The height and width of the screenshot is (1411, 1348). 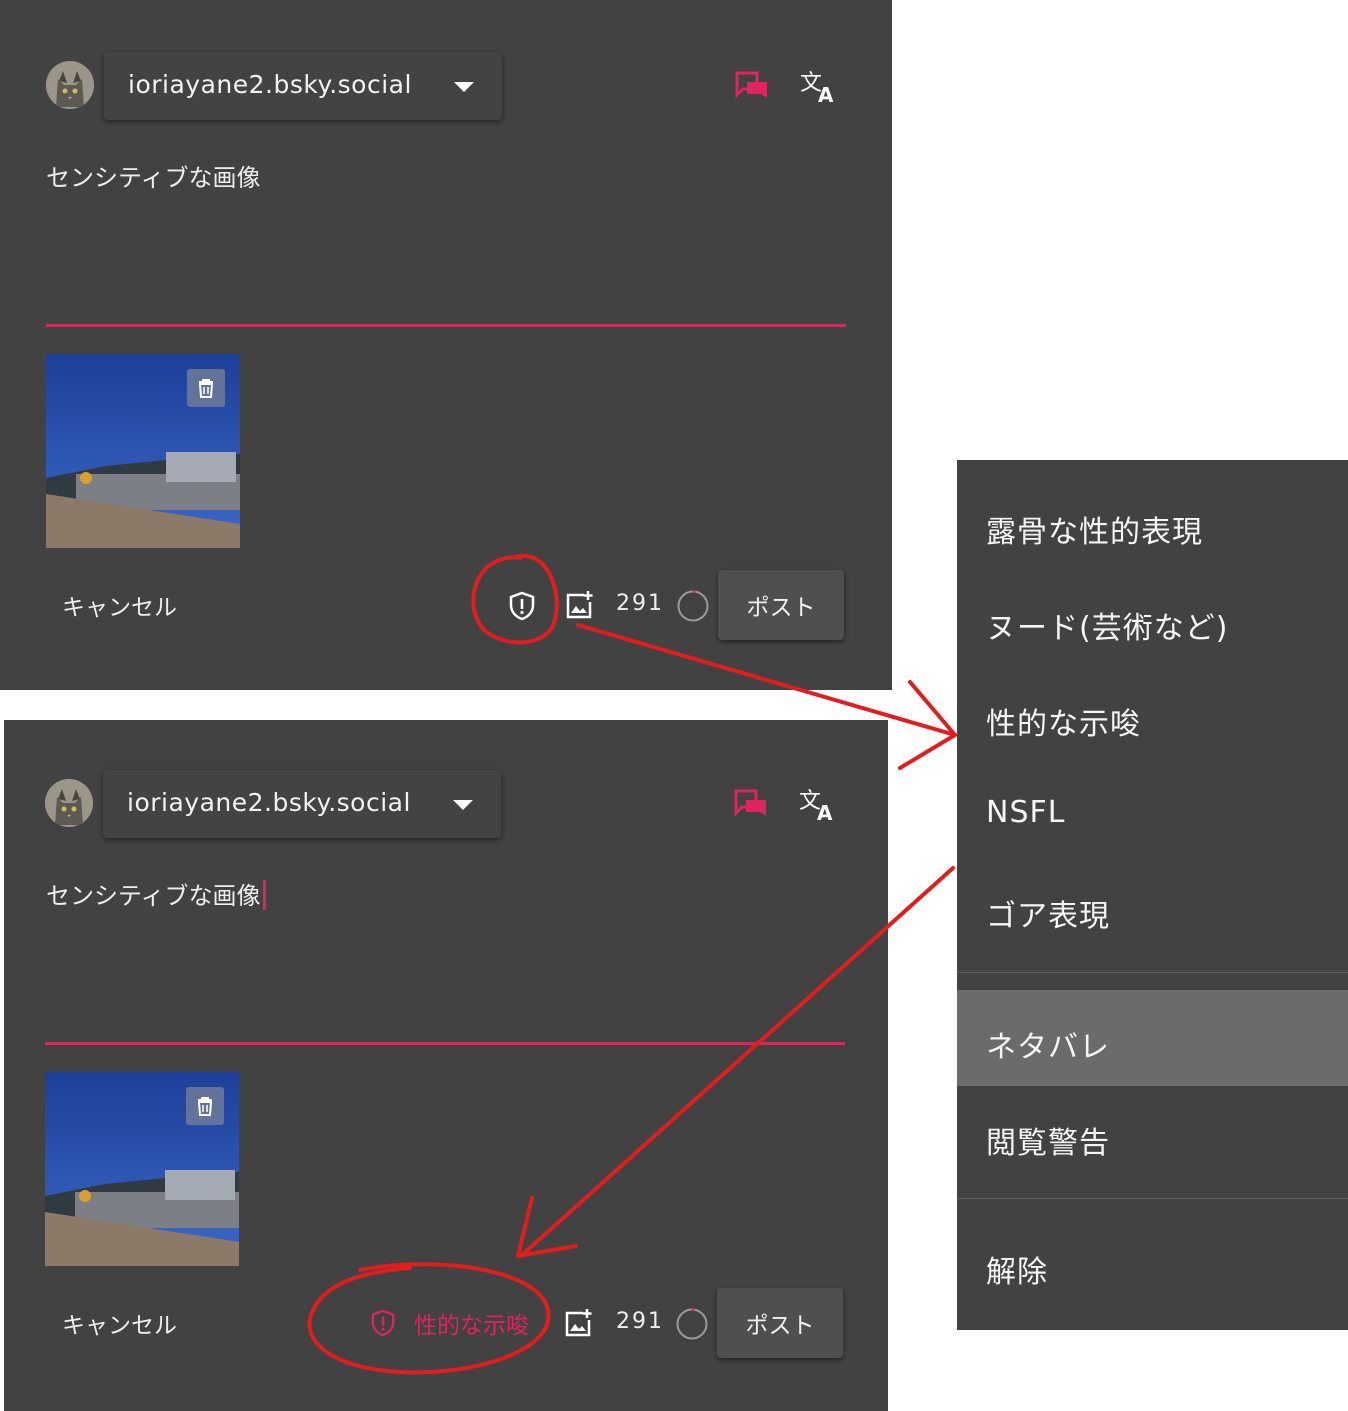 I want to click on menu-item-label: 露骨な性的表現, so click(x=1094, y=532).